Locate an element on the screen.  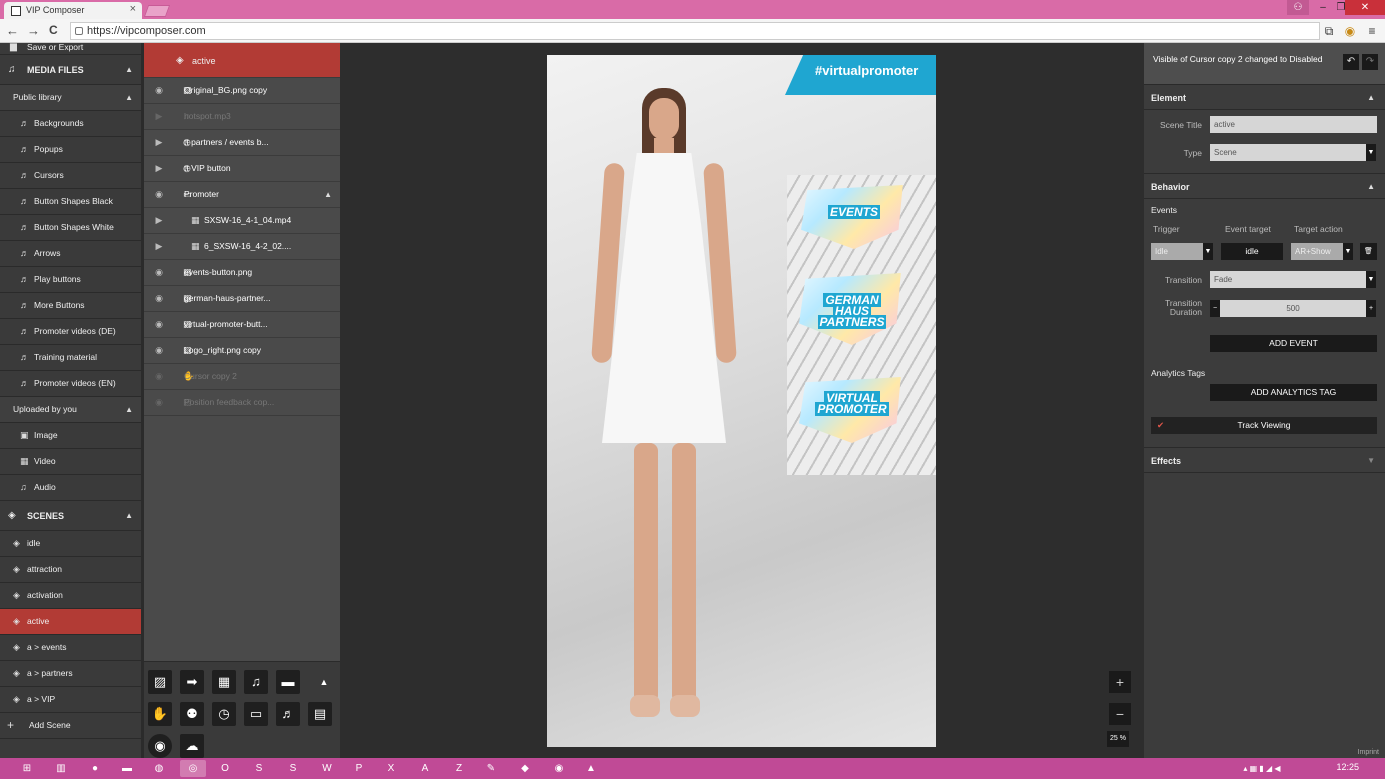
back-icon: ← is located at coordinates (12, 30).